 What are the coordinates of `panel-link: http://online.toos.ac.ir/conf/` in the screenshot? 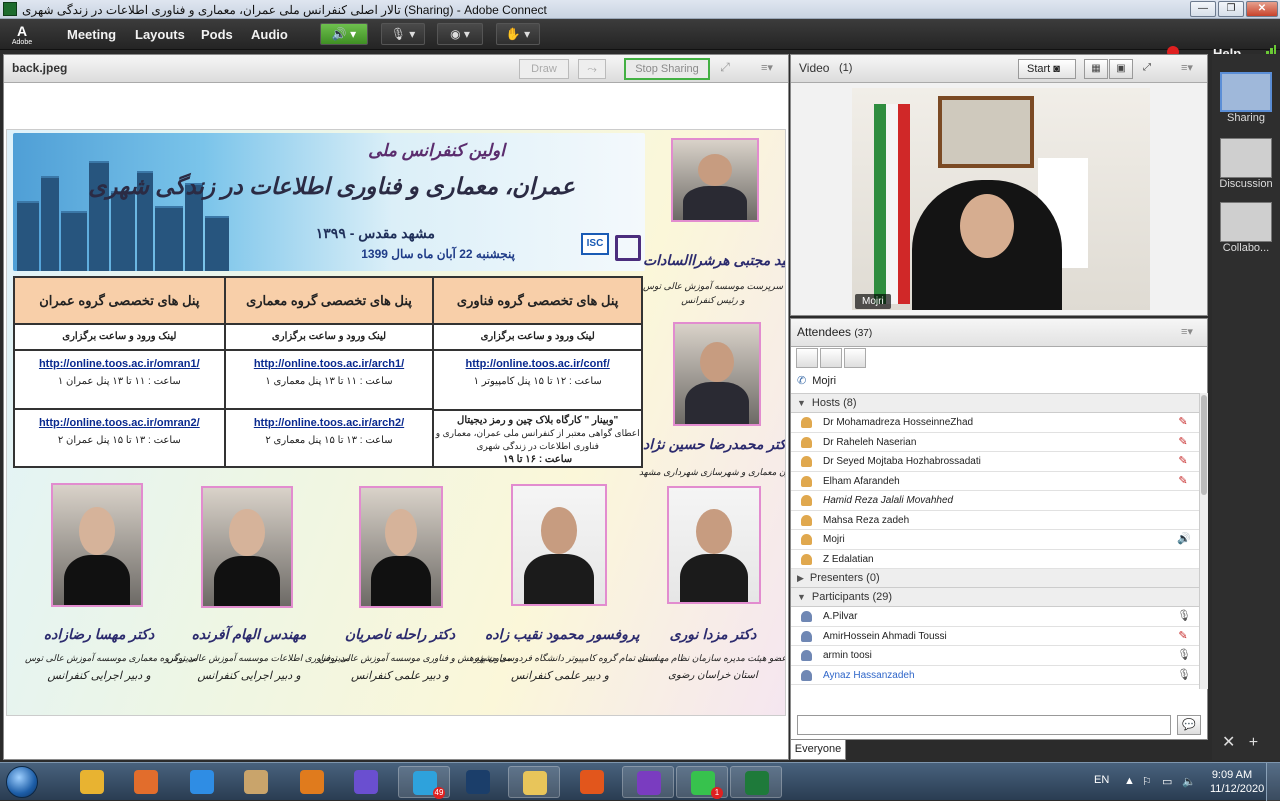 It's located at (537, 364).